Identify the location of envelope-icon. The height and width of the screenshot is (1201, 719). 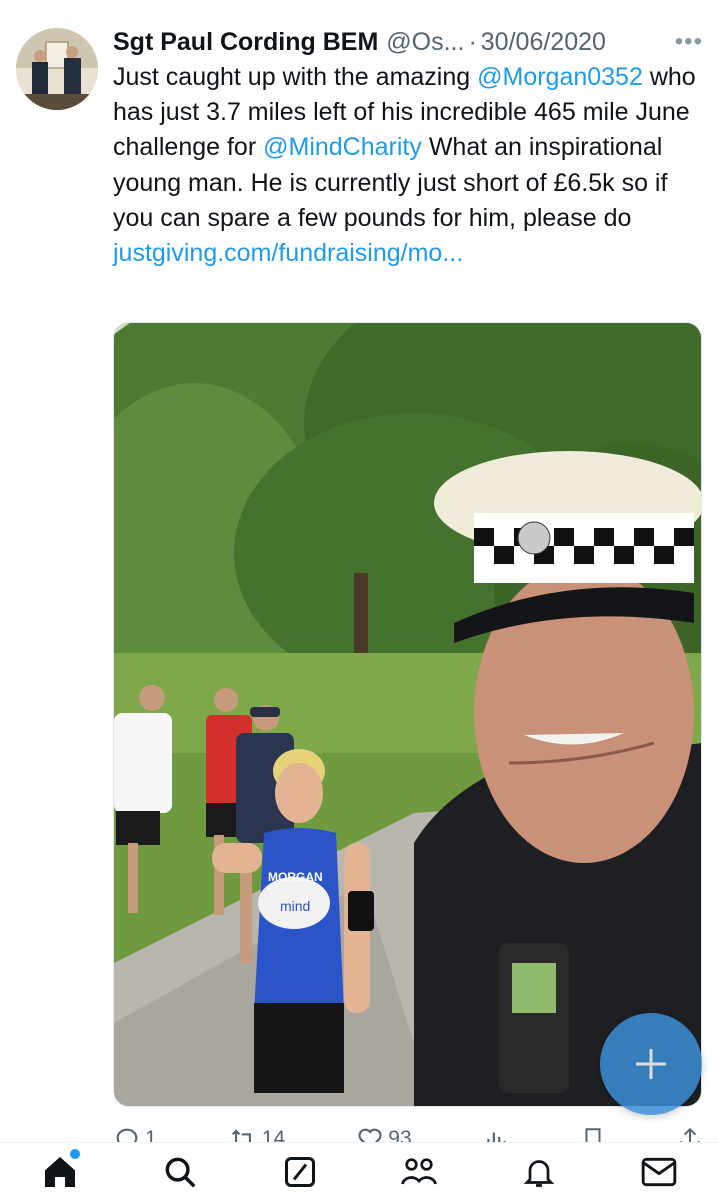
(659, 1172).